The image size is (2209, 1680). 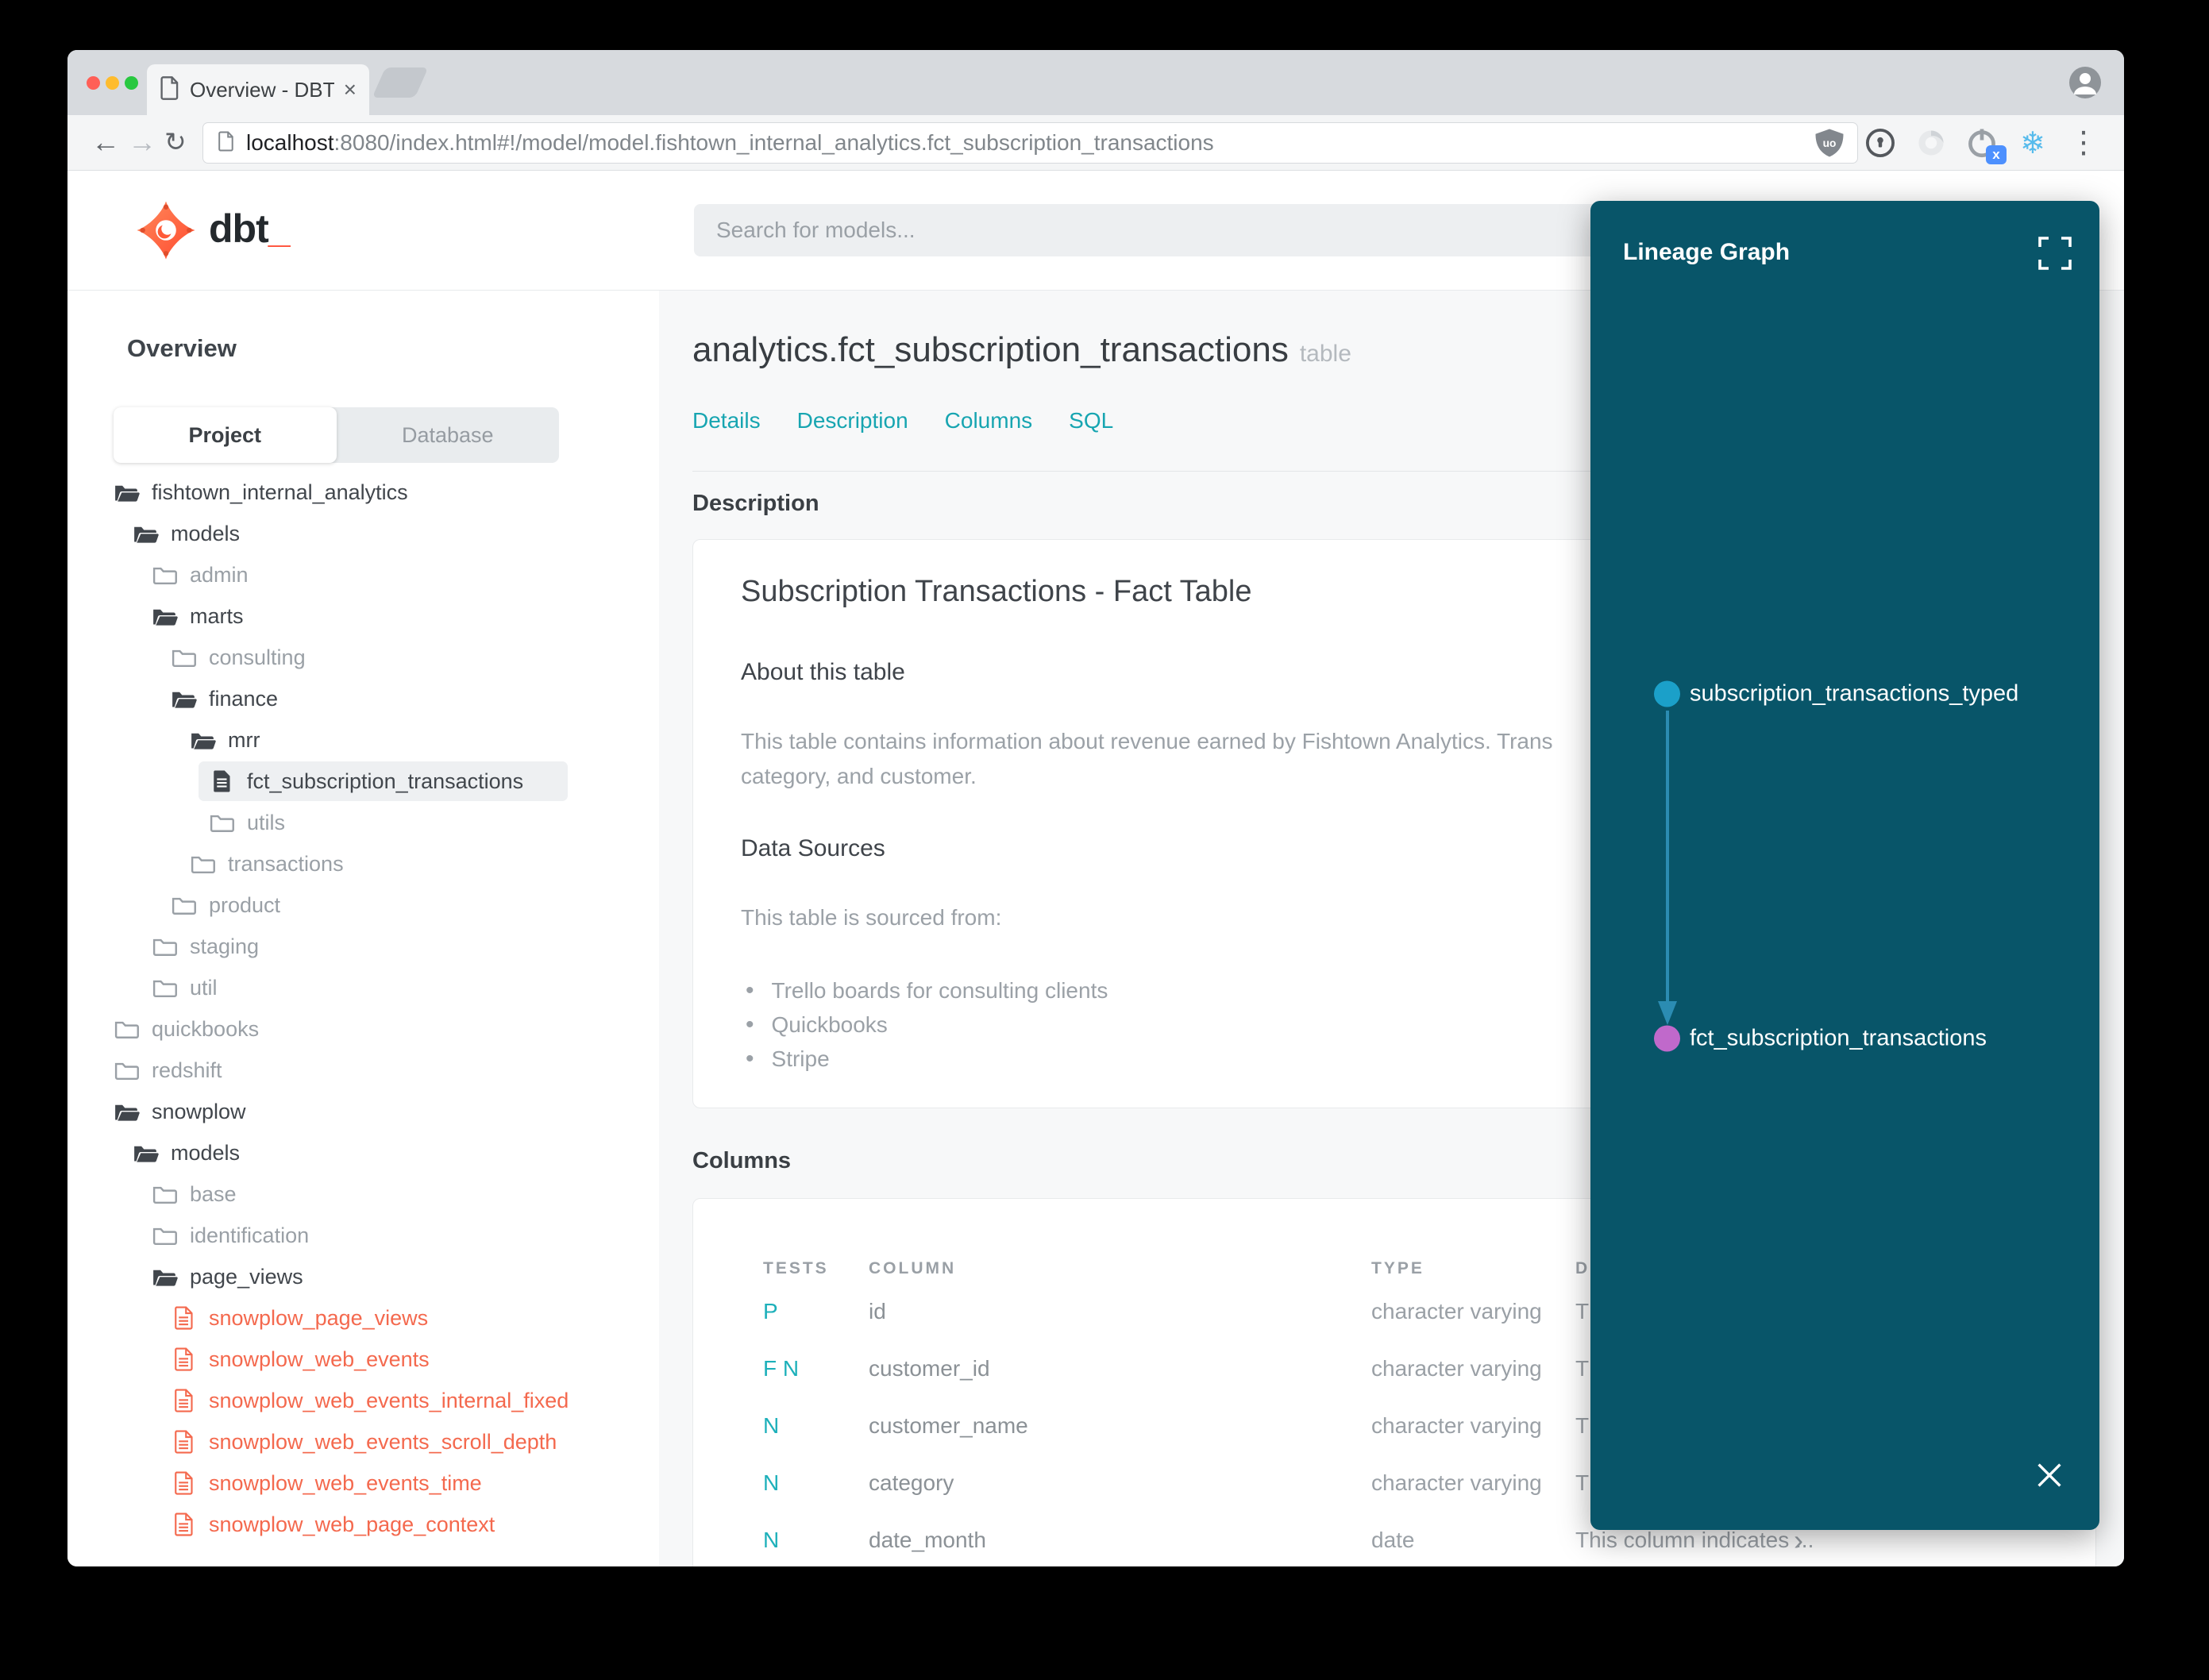 What do you see at coordinates (1667, 1038) in the screenshot?
I see `node-dot-icon` at bounding box center [1667, 1038].